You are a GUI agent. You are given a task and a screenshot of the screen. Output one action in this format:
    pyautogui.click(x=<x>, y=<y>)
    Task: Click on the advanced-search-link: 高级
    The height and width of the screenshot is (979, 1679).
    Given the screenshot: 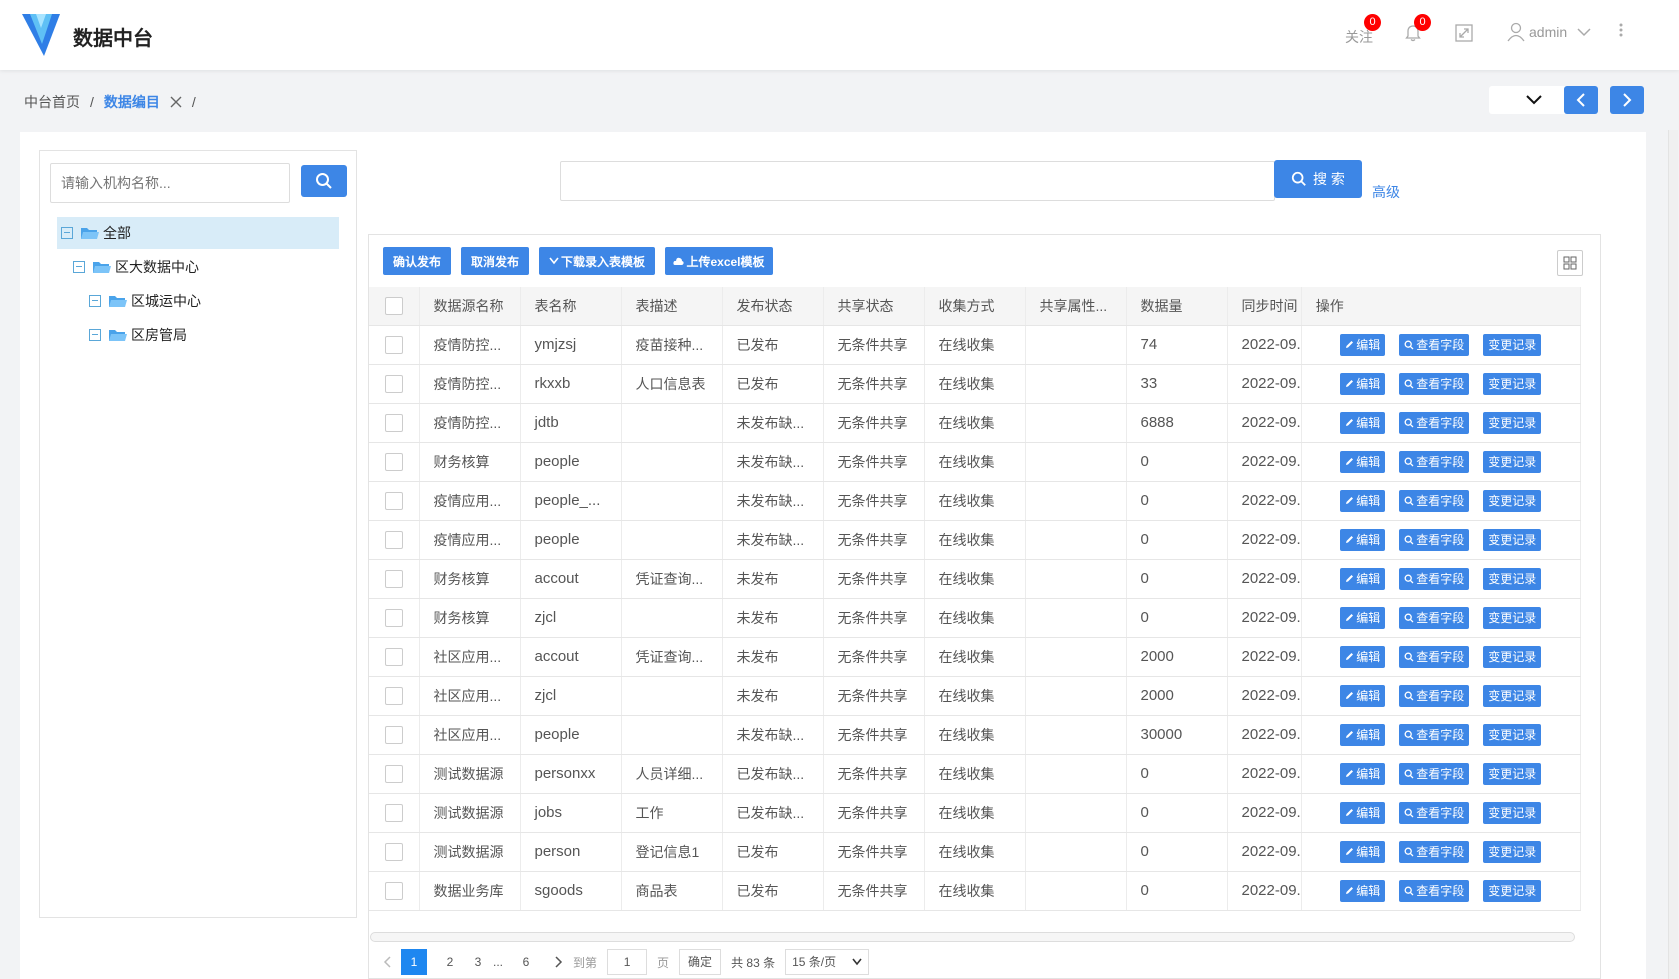 What is the action you would take?
    pyautogui.click(x=1386, y=192)
    